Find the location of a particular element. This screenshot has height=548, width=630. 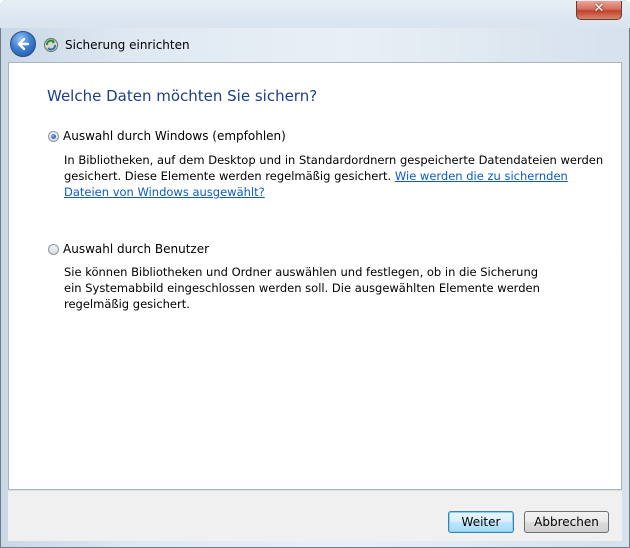

close-button: ✕ is located at coordinates (599, 10).